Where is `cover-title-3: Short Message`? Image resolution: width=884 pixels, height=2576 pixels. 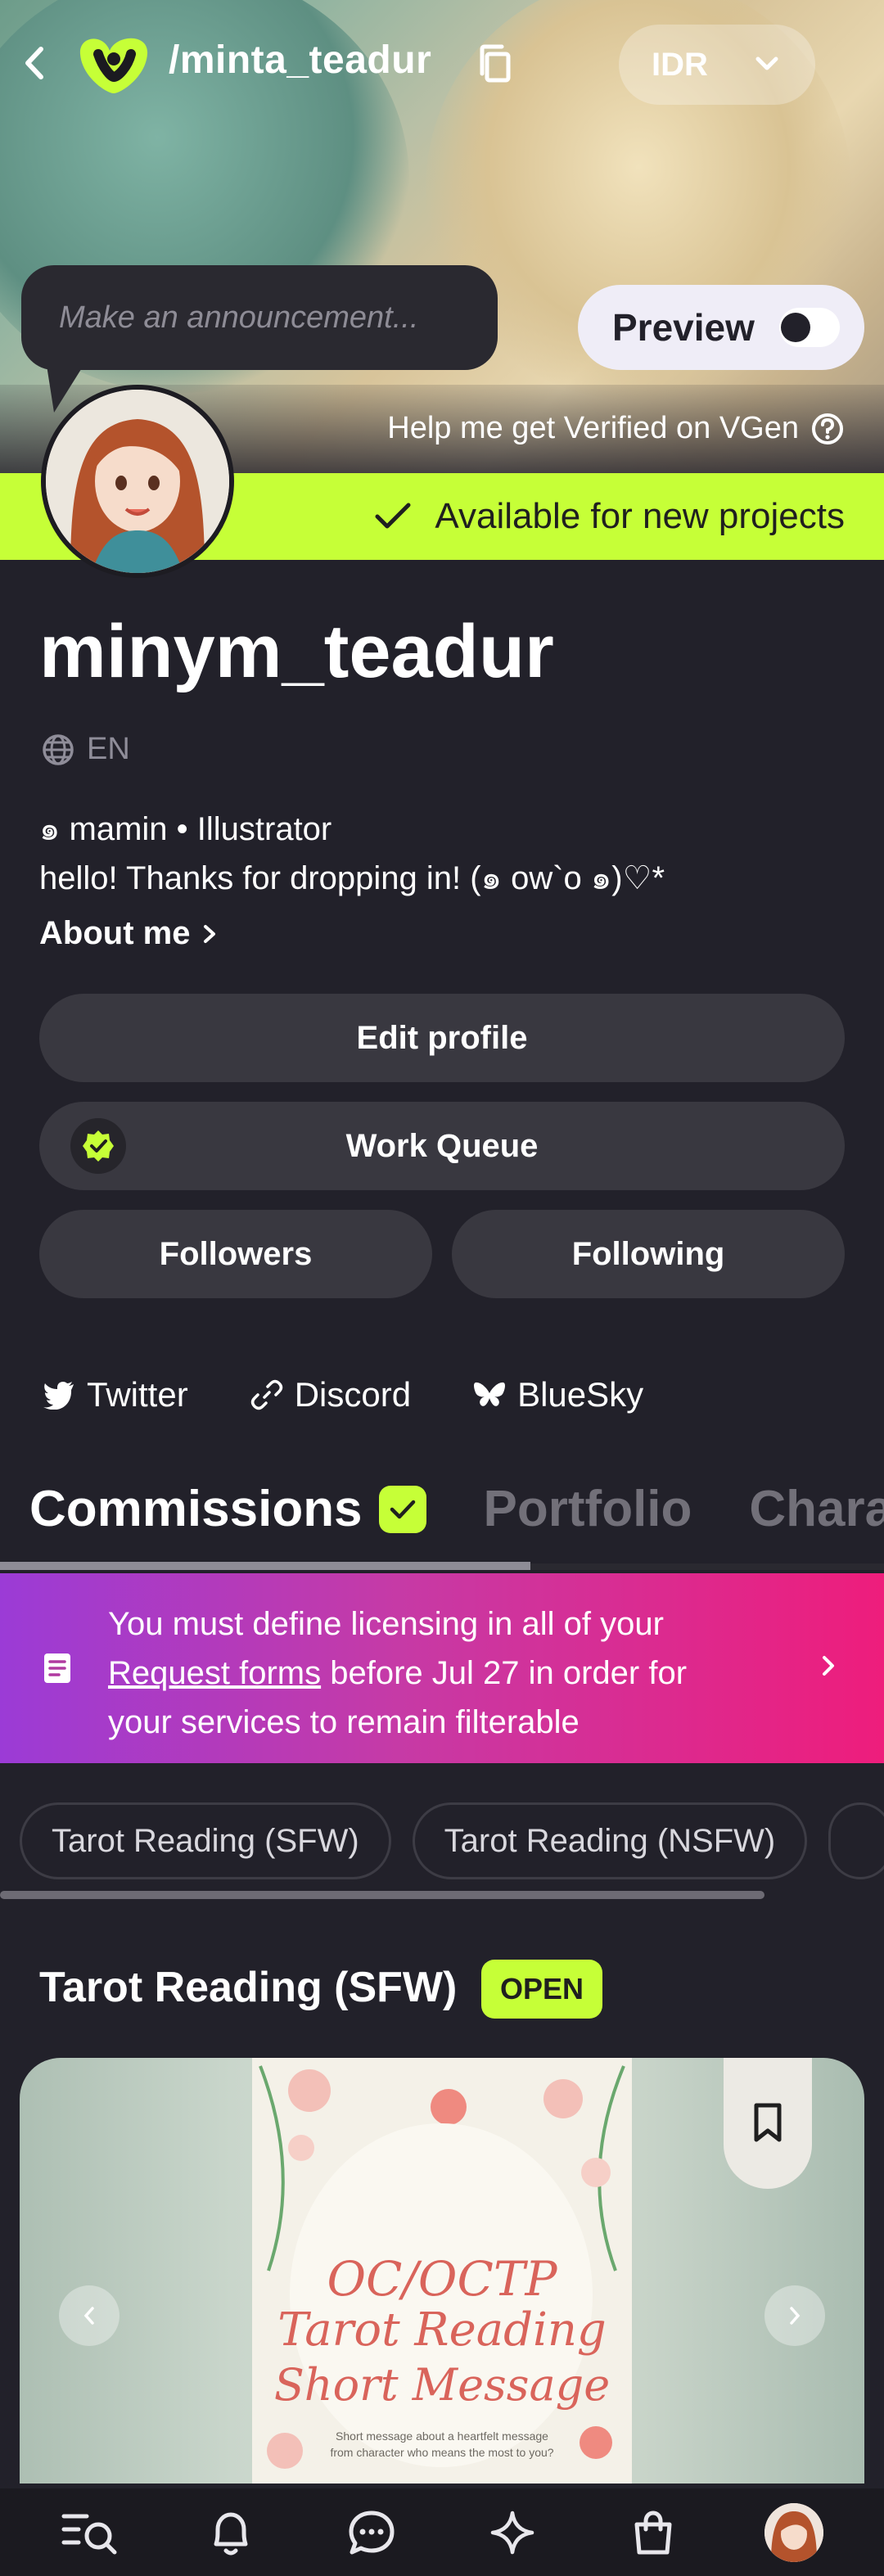 cover-title-3: Short Message is located at coordinates (442, 2385).